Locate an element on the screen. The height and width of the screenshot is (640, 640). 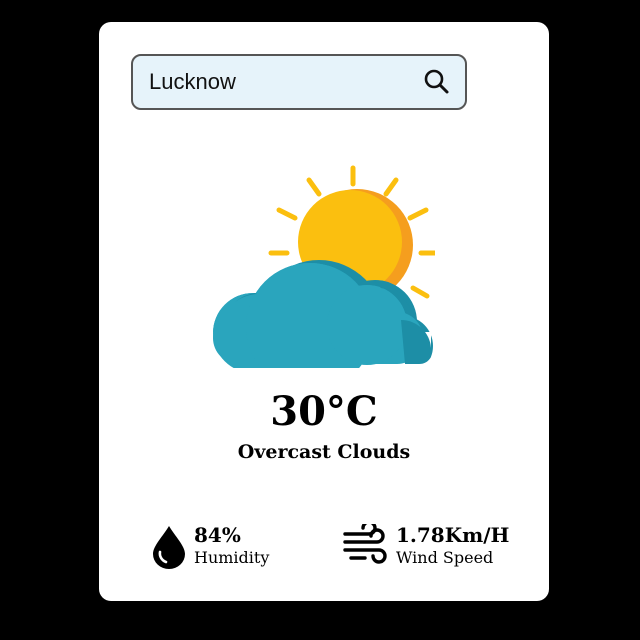
search-icon is located at coordinates (436, 81).